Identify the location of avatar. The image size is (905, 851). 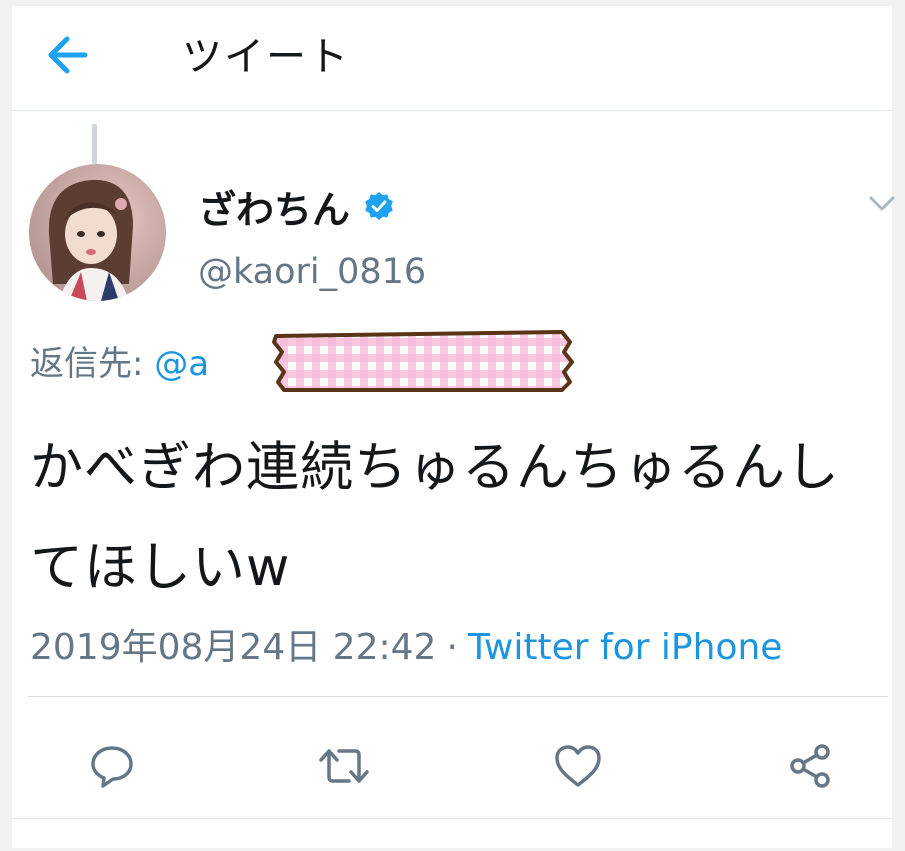
(97, 232).